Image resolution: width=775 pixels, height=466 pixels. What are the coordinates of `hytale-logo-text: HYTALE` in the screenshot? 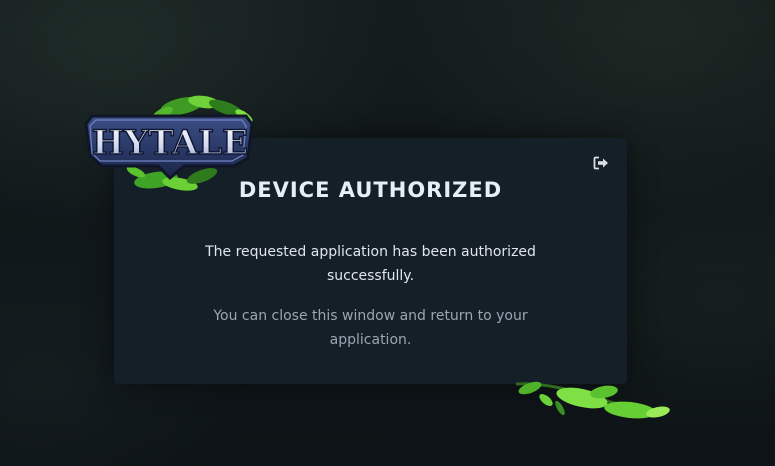 It's located at (170, 143).